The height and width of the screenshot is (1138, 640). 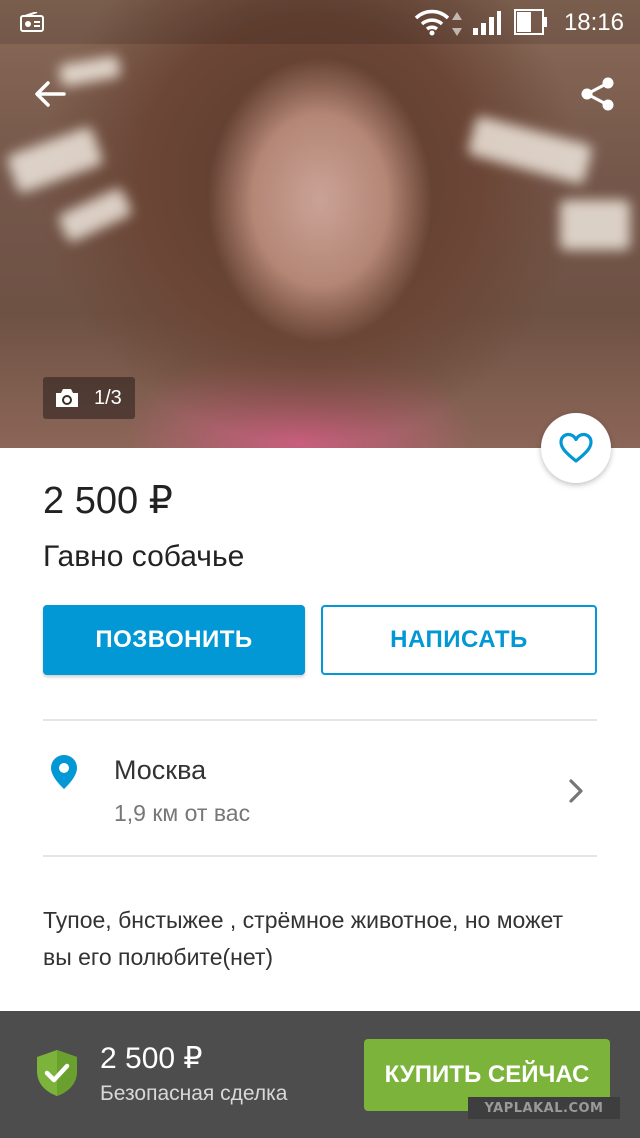 What do you see at coordinates (160, 770) in the screenshot?
I see `location-city: Москва` at bounding box center [160, 770].